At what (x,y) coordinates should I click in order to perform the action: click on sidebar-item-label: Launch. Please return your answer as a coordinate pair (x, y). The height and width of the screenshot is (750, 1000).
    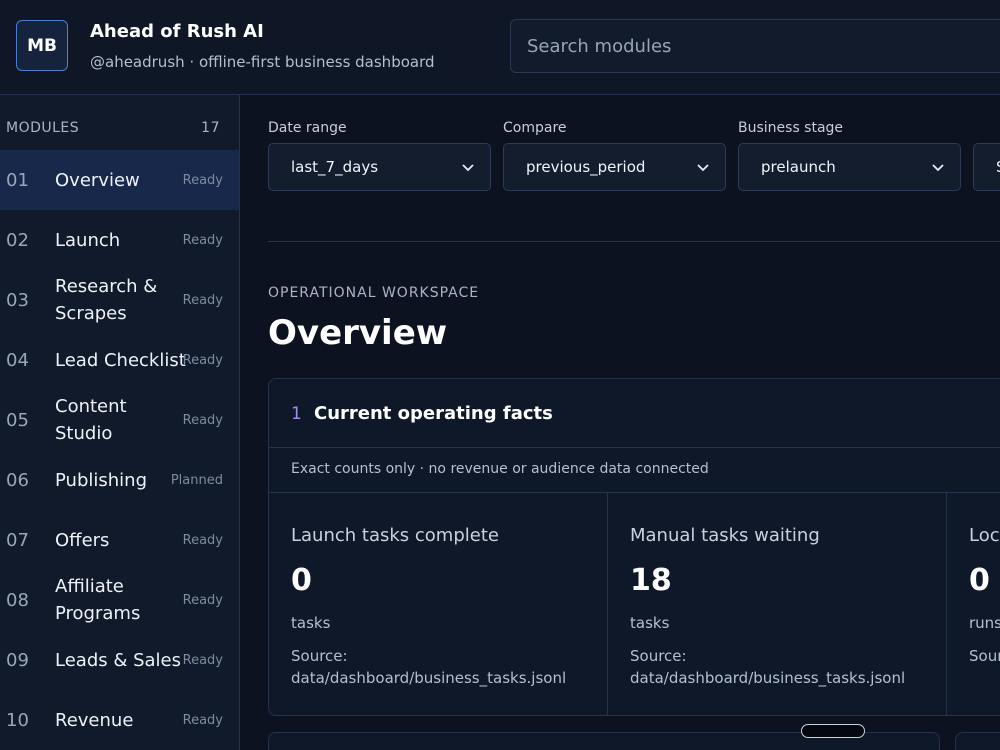
    Looking at the image, I should click on (88, 240).